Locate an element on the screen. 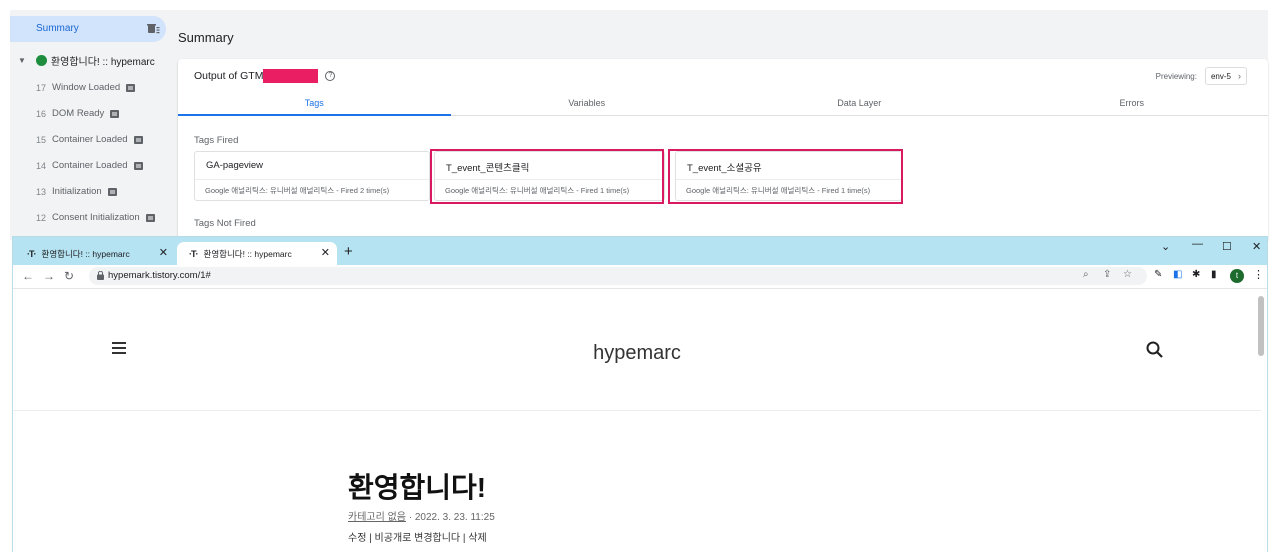  lock-icon is located at coordinates (100, 275).